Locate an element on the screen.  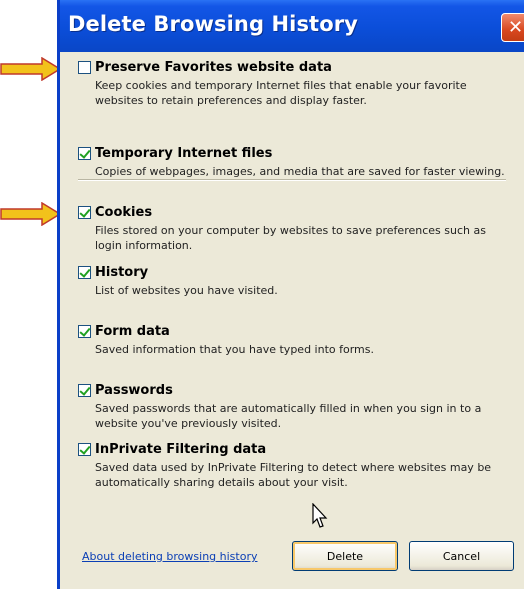
option-description: List of websites you have visited. is located at coordinates (186, 290).